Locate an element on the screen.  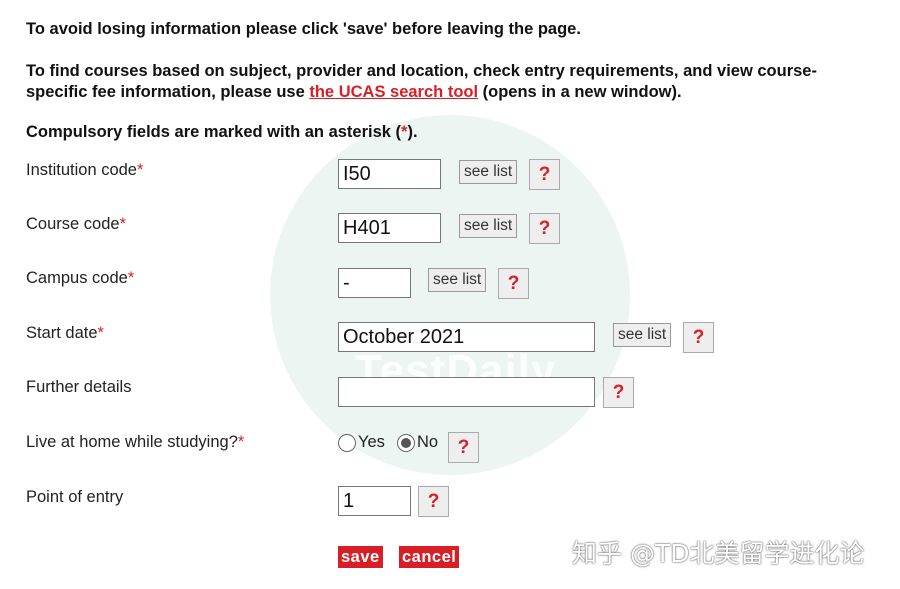
compulsory-close: ). is located at coordinates (412, 132).